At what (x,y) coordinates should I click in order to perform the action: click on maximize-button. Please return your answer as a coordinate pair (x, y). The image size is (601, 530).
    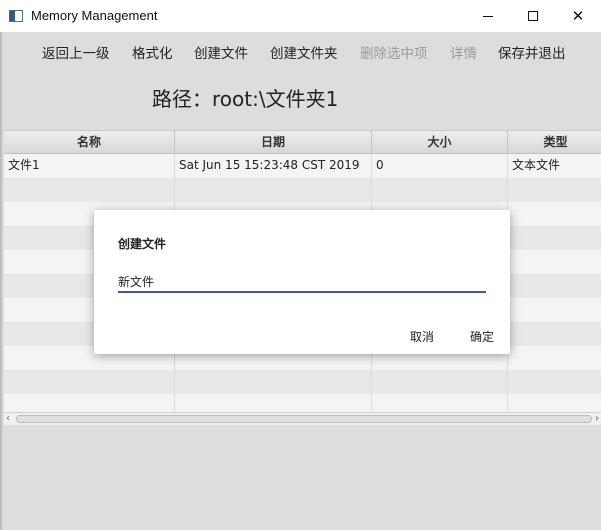
    Looking at the image, I should click on (533, 16).